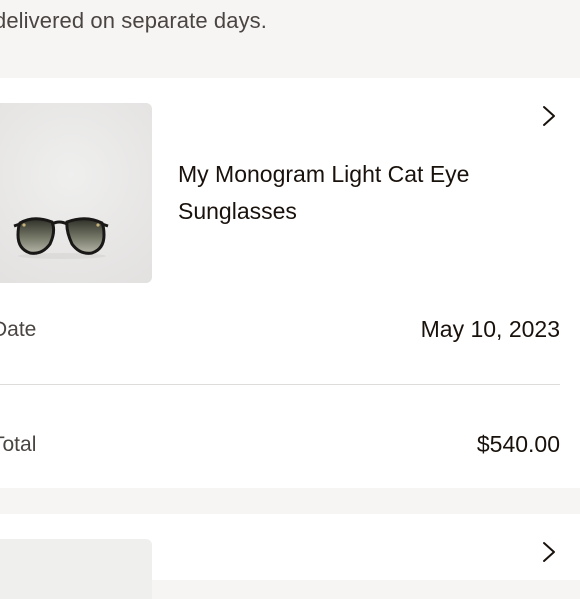 This screenshot has width=580, height=599. What do you see at coordinates (18, 444) in the screenshot?
I see `total-label: Total` at bounding box center [18, 444].